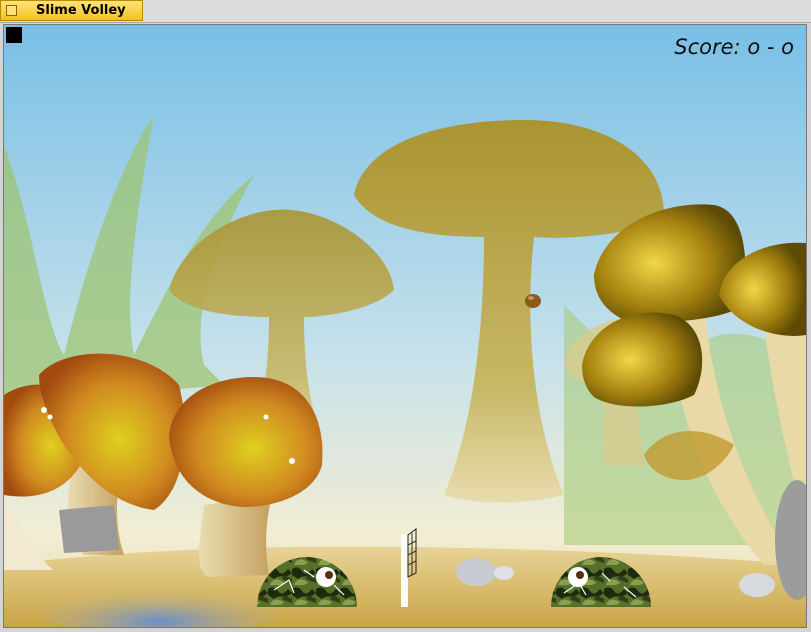  Describe the element at coordinates (14, 35) in the screenshot. I see `menu-square-icon` at that location.